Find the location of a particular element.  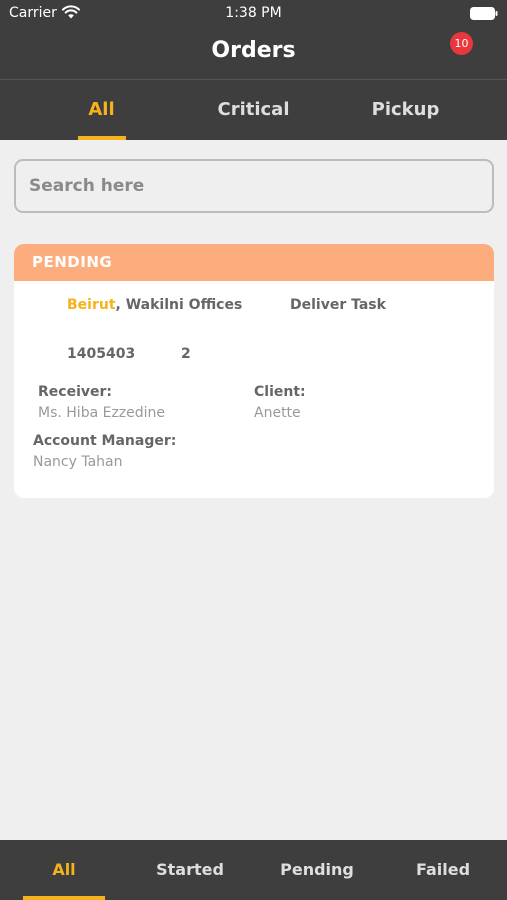

client-label: Client: is located at coordinates (280, 392).